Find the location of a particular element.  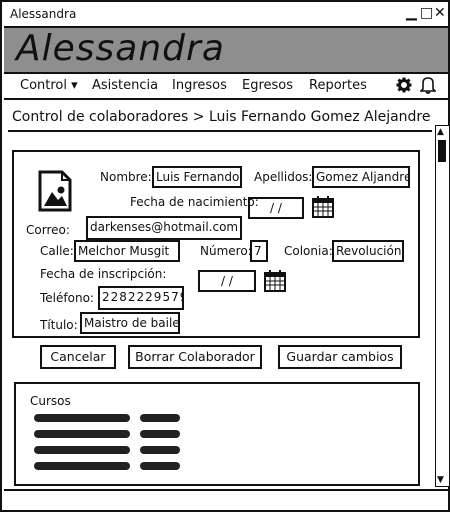

gear-icon is located at coordinates (404, 85).